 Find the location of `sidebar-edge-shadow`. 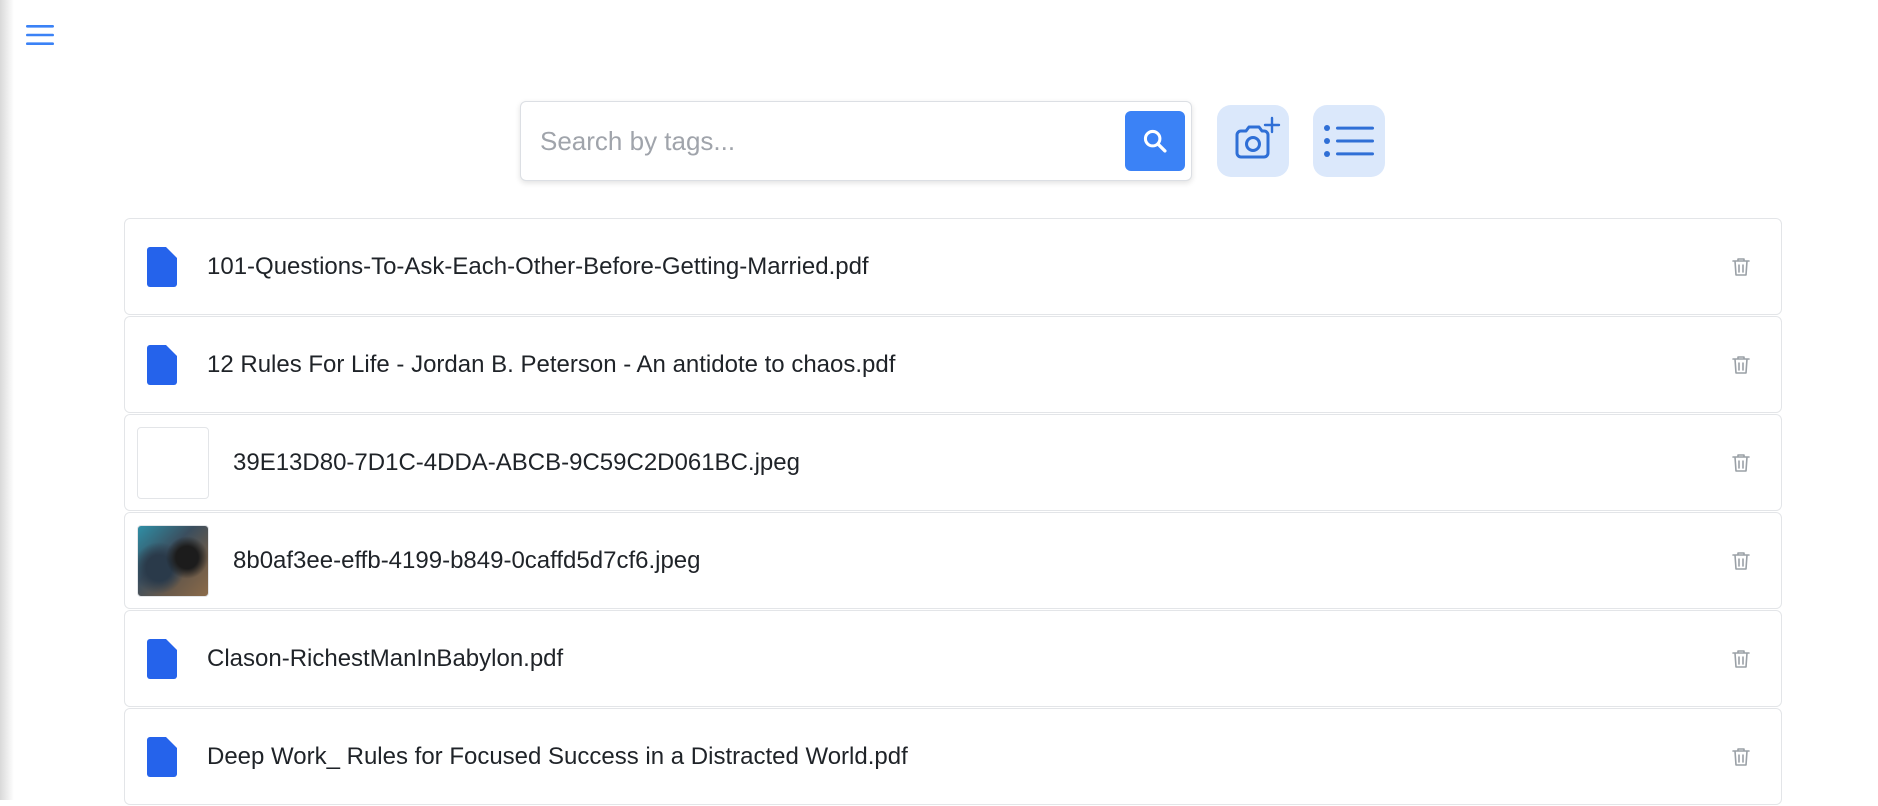

sidebar-edge-shadow is located at coordinates (7, 400).